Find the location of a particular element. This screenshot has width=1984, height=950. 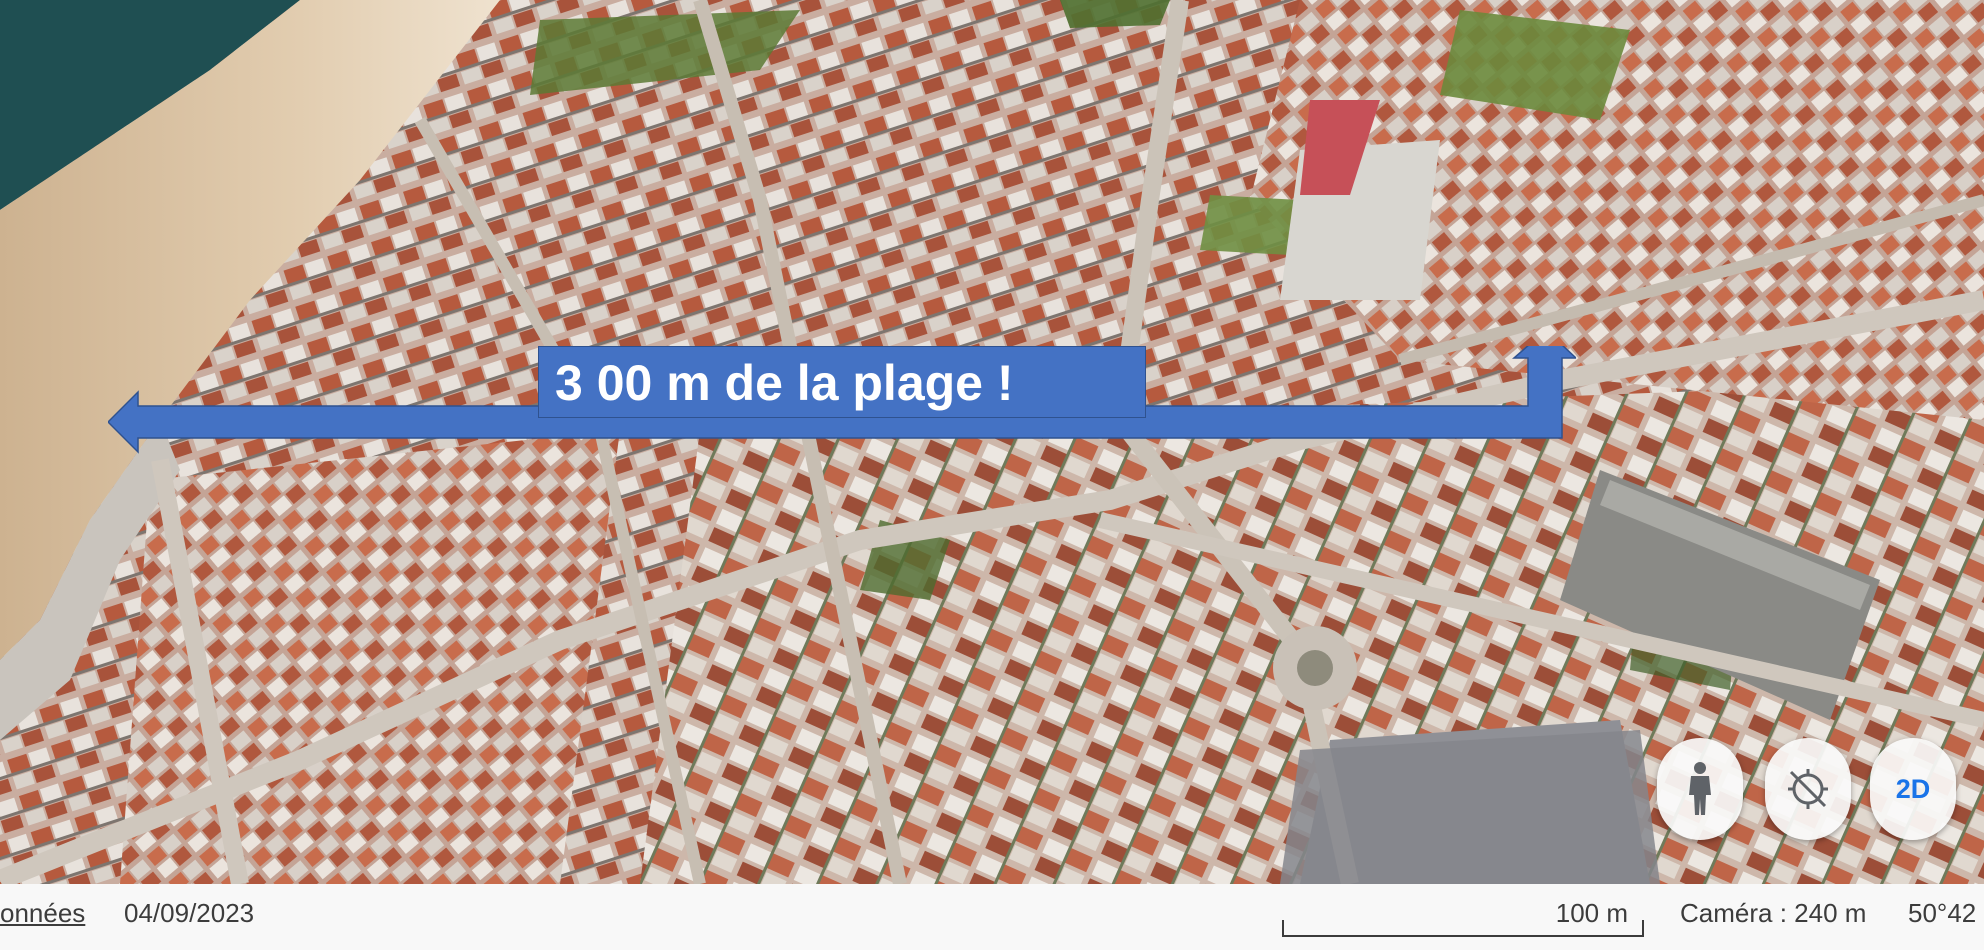

person-icon is located at coordinates (1700, 788).